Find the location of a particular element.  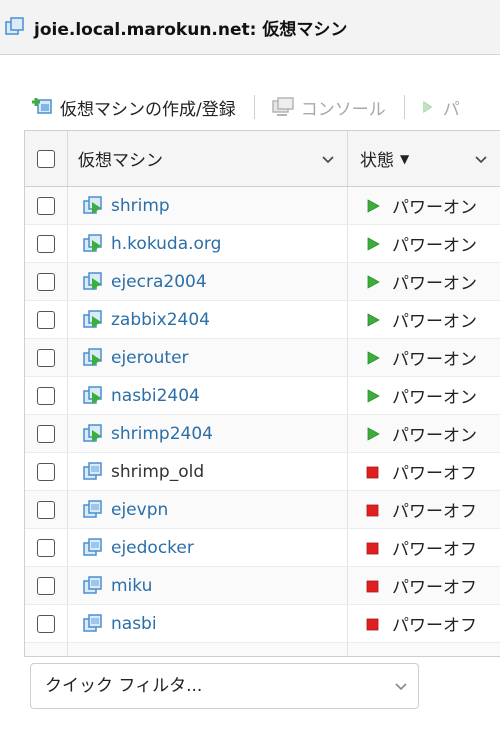

console-button: コンソール is located at coordinates (328, 107).